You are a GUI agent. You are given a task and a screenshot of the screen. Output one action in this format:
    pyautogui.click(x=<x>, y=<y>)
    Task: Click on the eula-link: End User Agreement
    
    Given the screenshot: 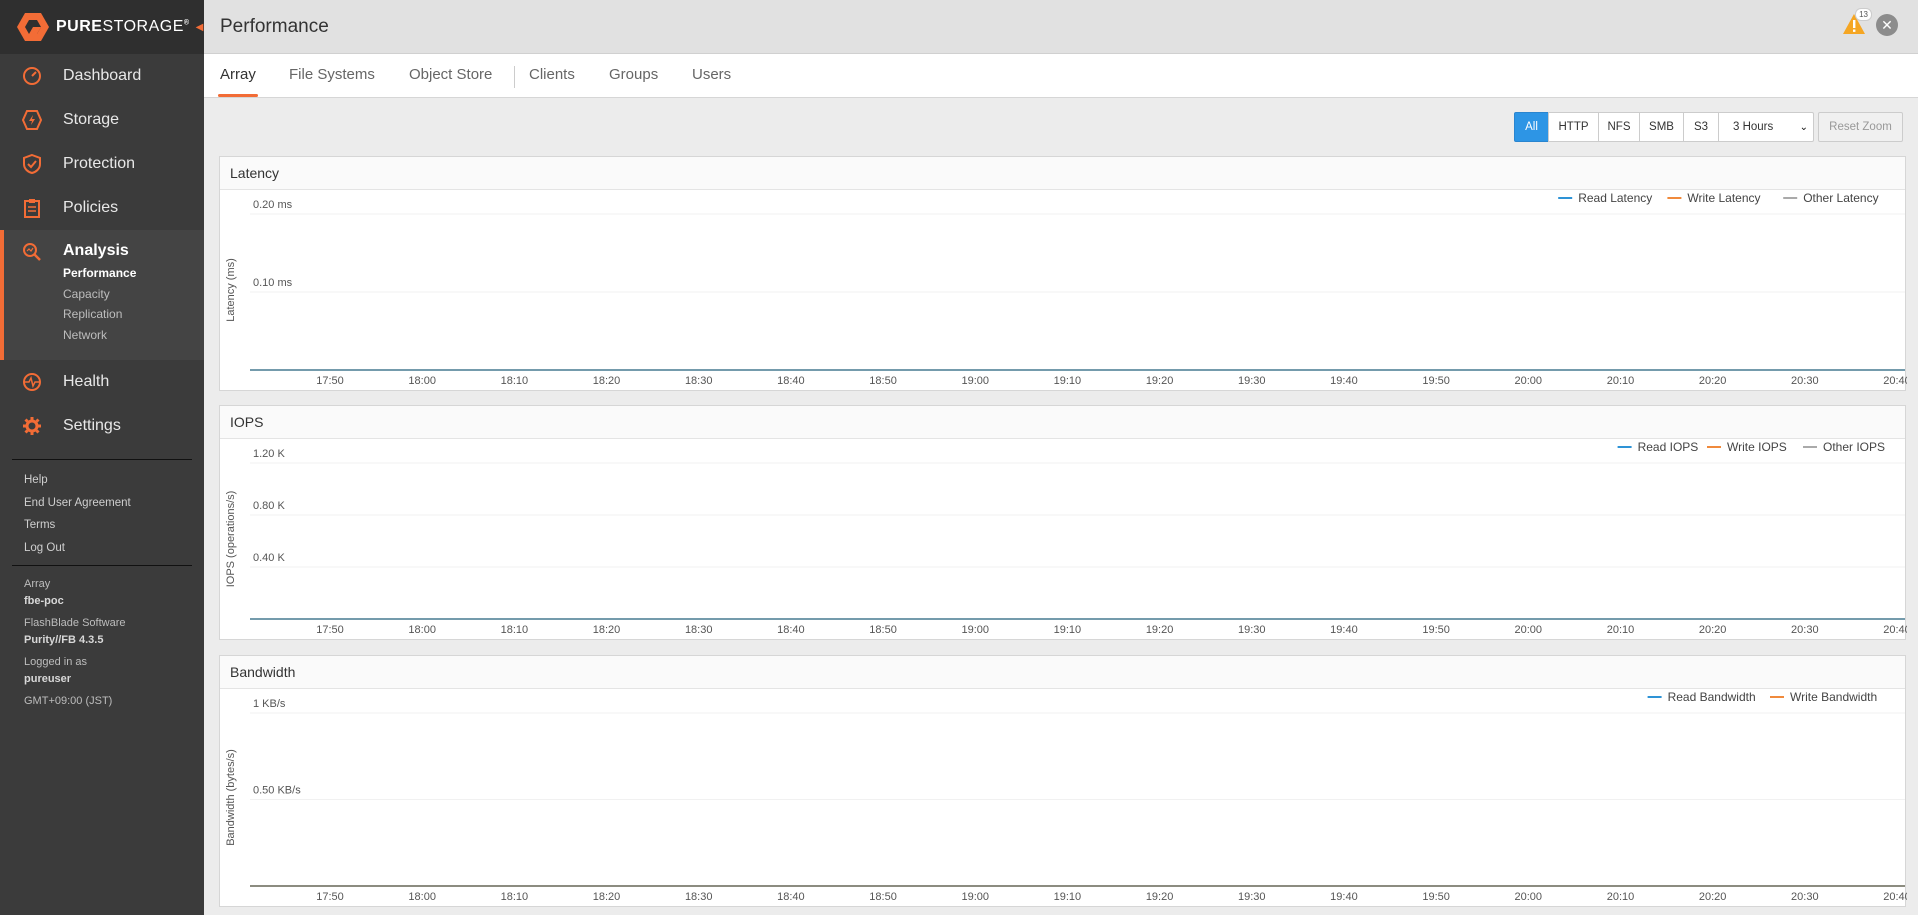 What is the action you would take?
    pyautogui.click(x=77, y=503)
    